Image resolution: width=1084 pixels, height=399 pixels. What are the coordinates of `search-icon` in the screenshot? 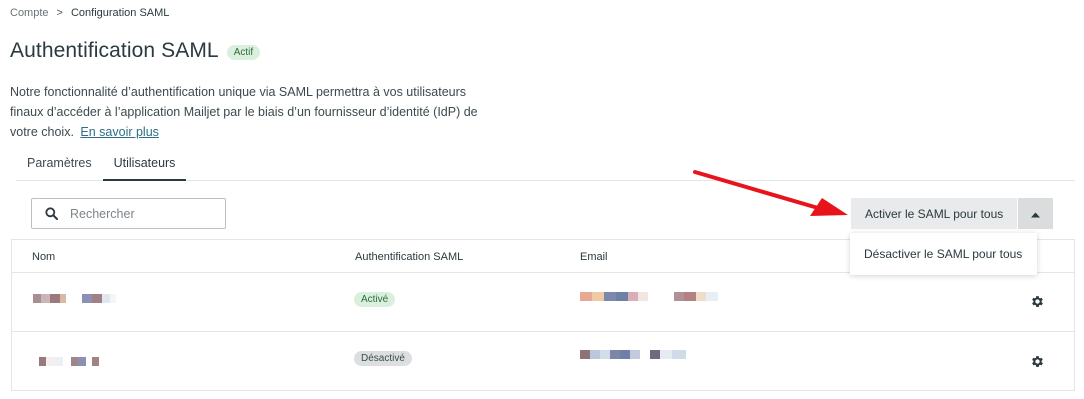 It's located at (51, 214).